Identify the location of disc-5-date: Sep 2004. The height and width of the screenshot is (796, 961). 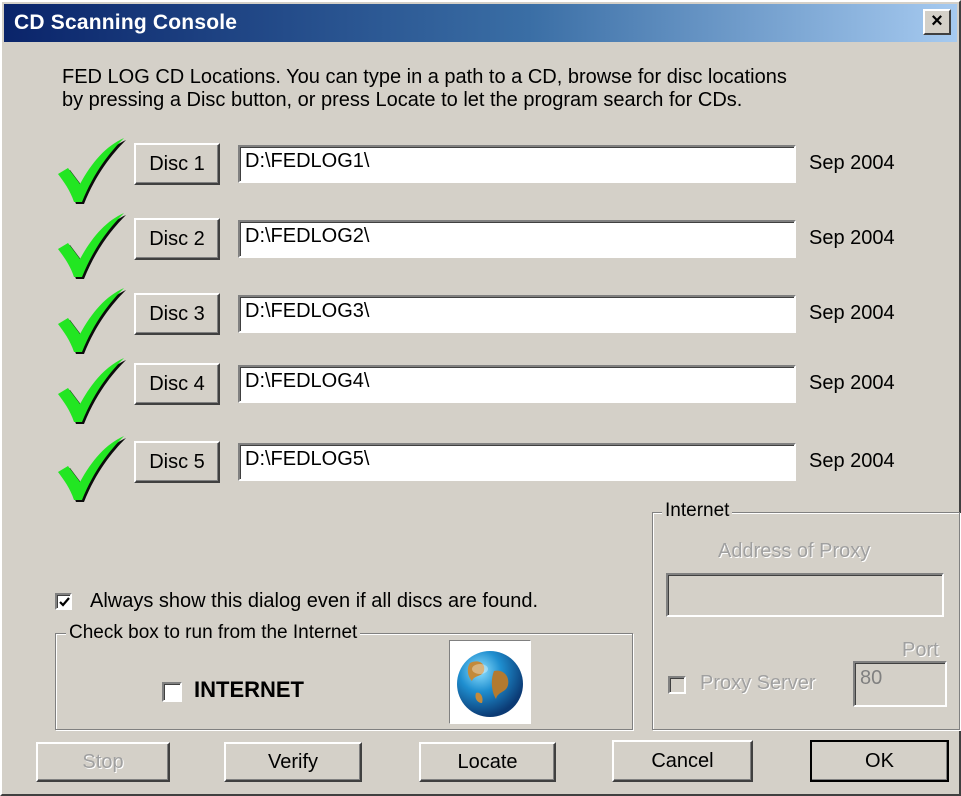
(852, 461).